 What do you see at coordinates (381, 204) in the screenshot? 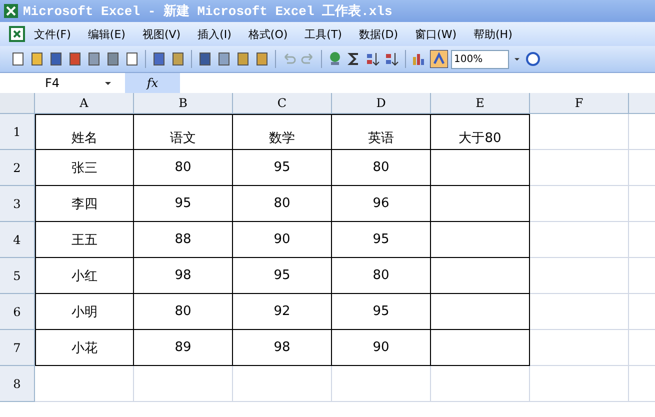
I see `table-cell: 96` at bounding box center [381, 204].